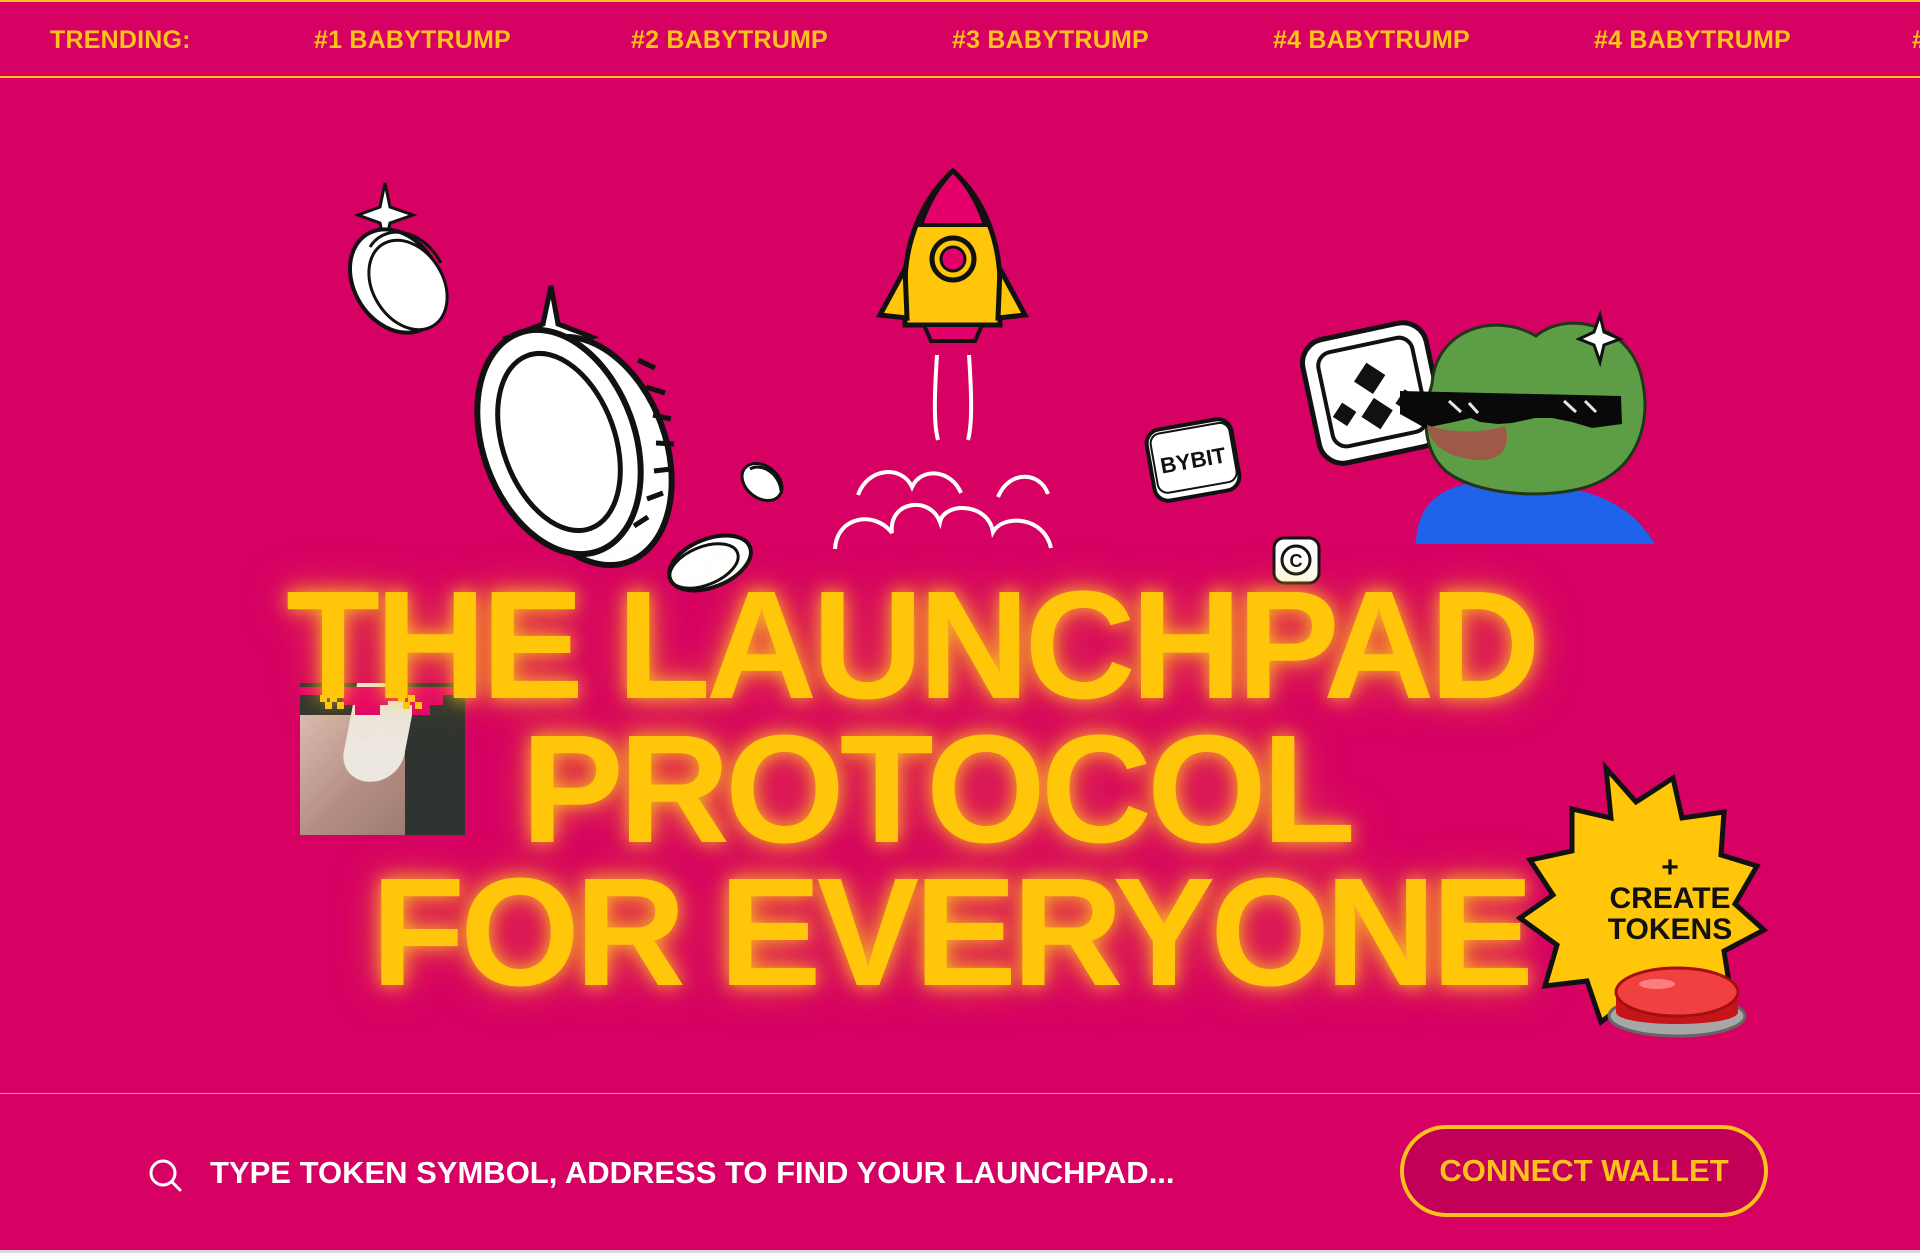 This screenshot has height=1253, width=1920. What do you see at coordinates (1677, 1002) in the screenshot?
I see `red-push-button` at bounding box center [1677, 1002].